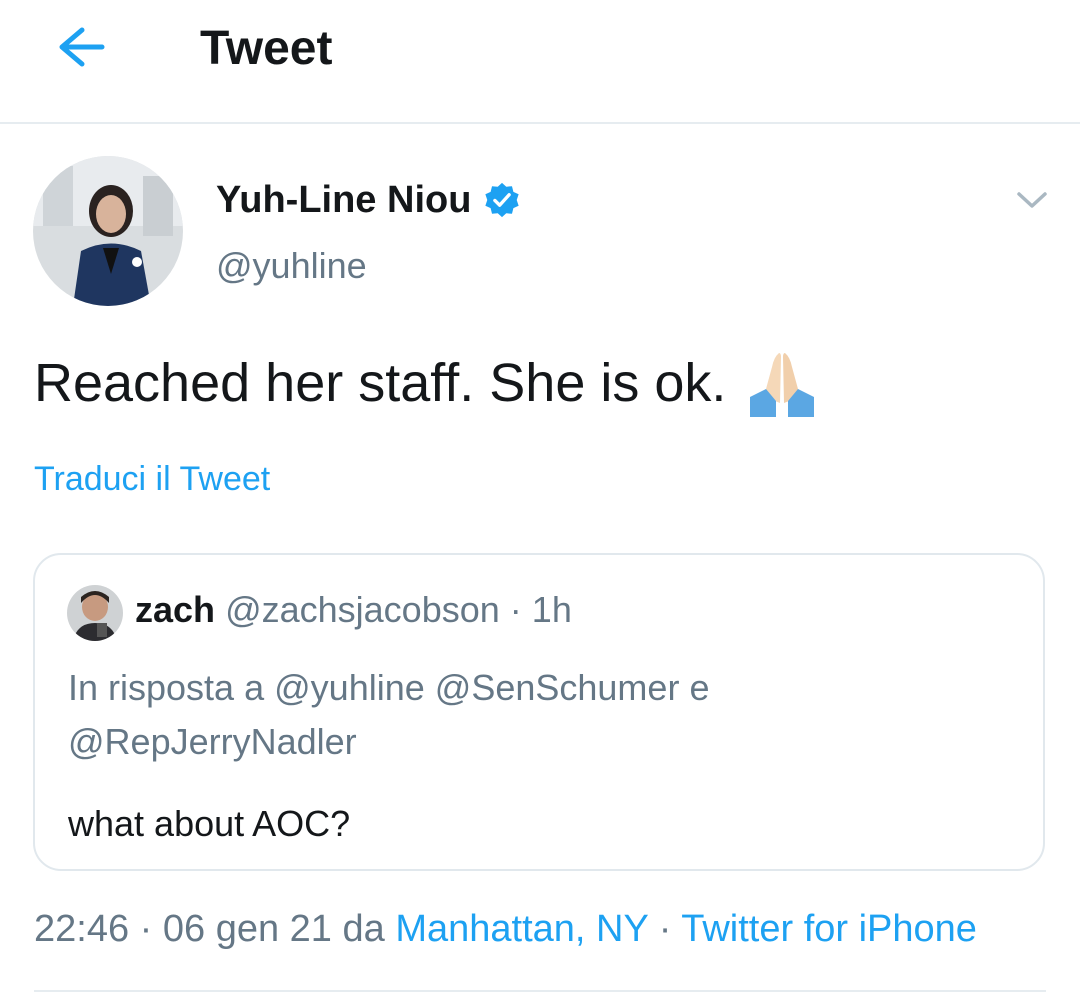 This screenshot has width=1080, height=994. I want to click on author-name-row: Yuh-Line Niou, so click(368, 200).